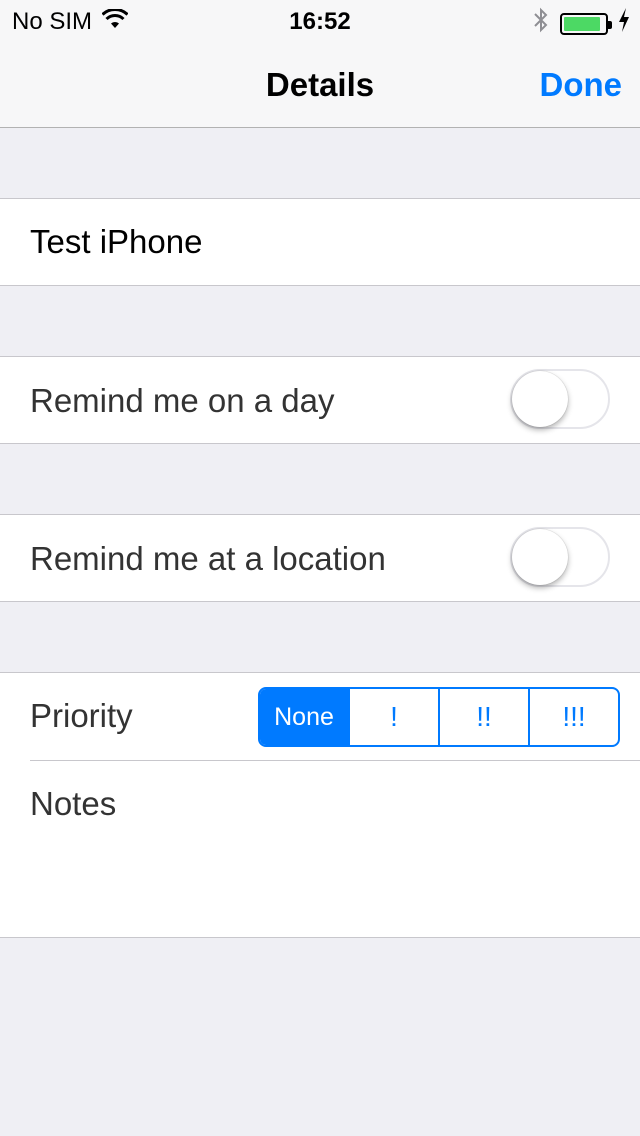 The height and width of the screenshot is (1136, 640). Describe the element at coordinates (541, 23) in the screenshot. I see `bluetooth-icon` at that location.